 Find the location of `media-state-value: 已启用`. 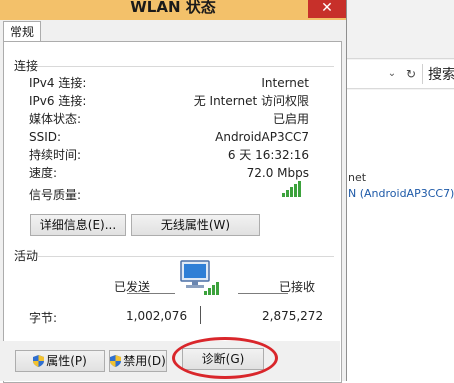

media-state-value: 已启用 is located at coordinates (290, 119).